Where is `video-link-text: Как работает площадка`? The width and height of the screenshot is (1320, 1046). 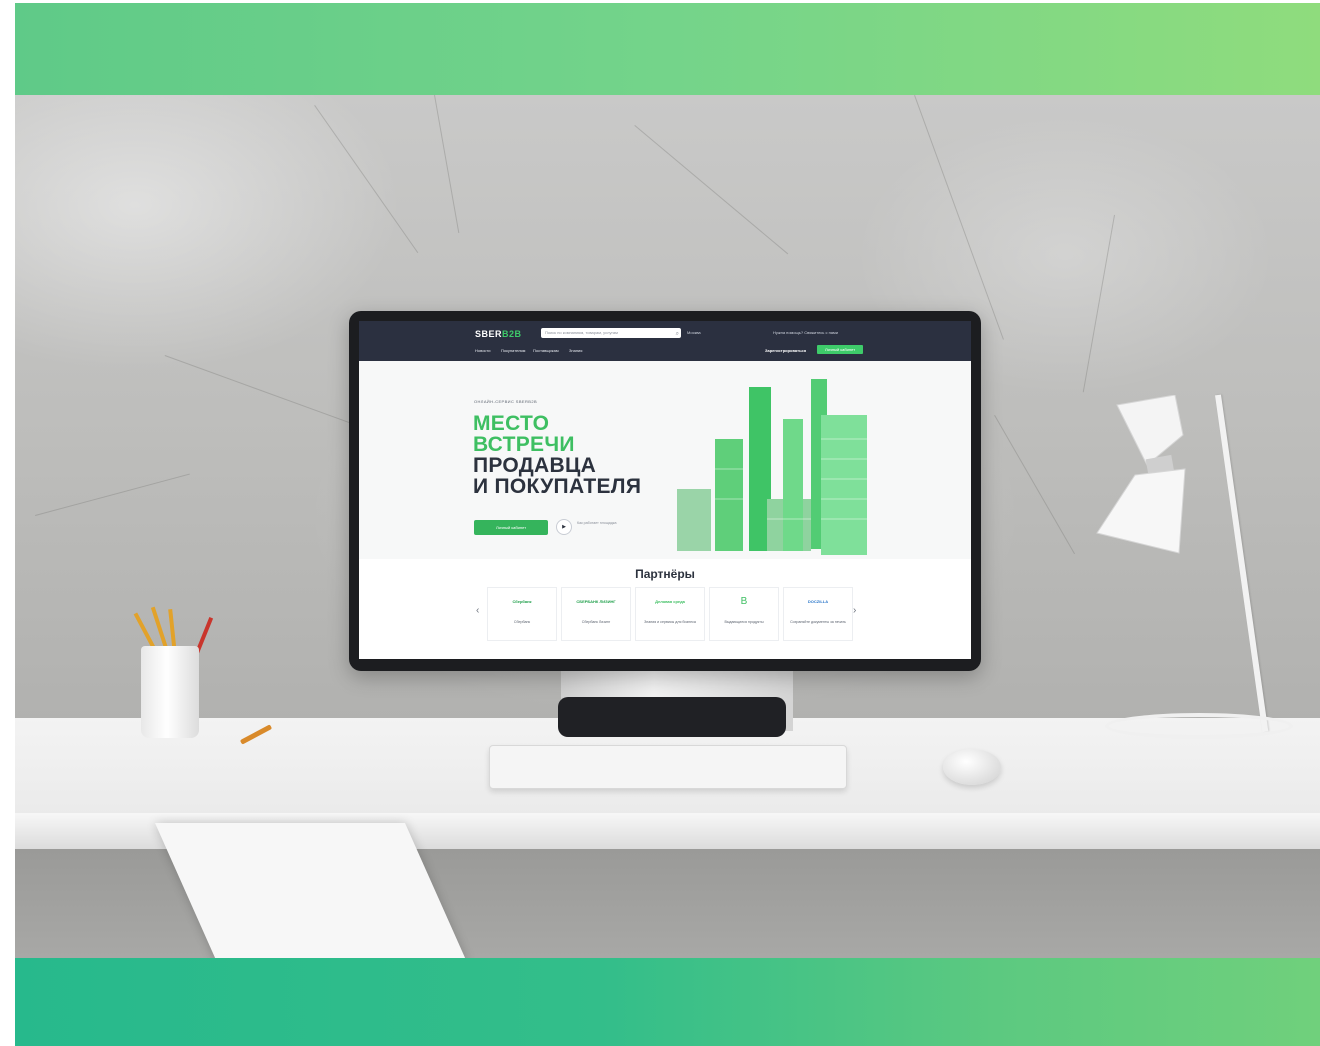
video-link-text: Как работает площадка is located at coordinates (599, 523).